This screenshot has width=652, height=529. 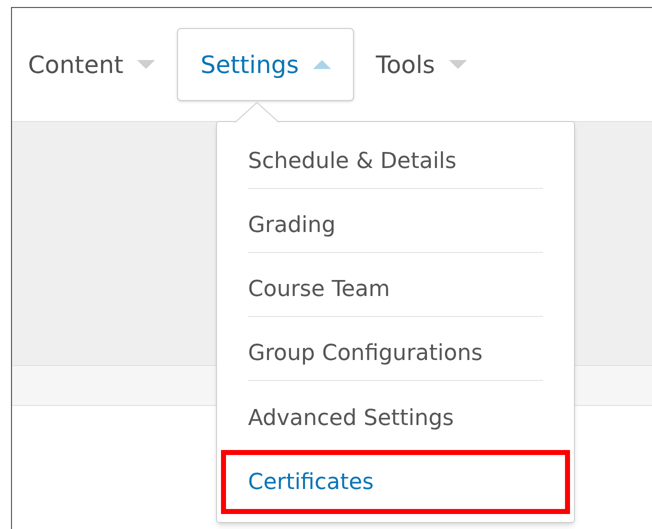 What do you see at coordinates (395, 162) in the screenshot?
I see `dropdown-item: Schedule & Details` at bounding box center [395, 162].